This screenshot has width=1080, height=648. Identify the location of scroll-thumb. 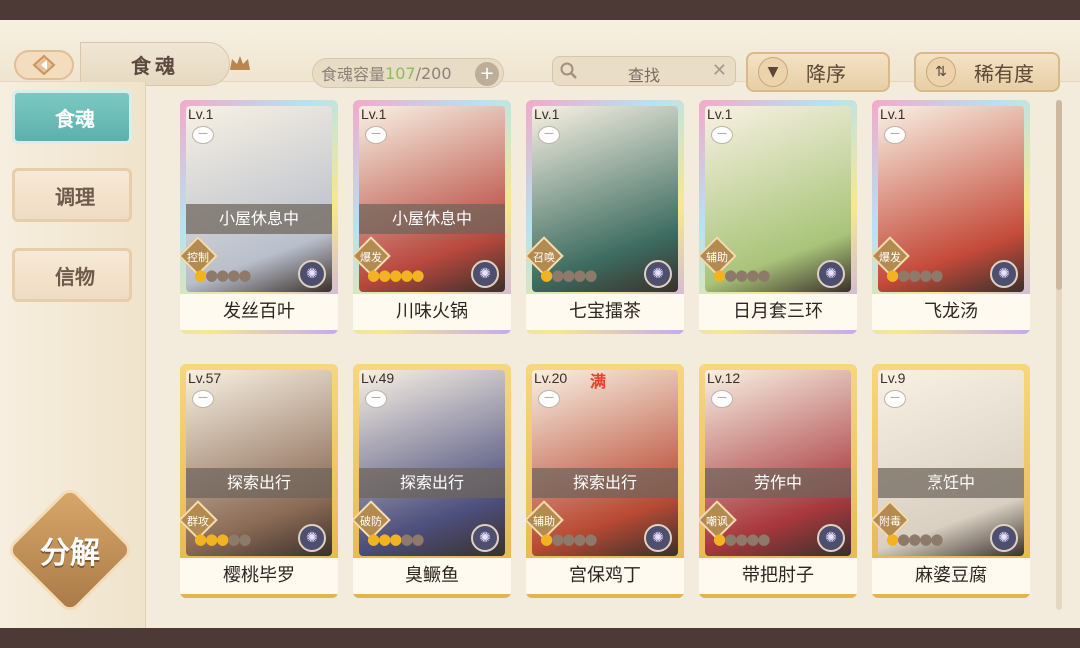
(1059, 195).